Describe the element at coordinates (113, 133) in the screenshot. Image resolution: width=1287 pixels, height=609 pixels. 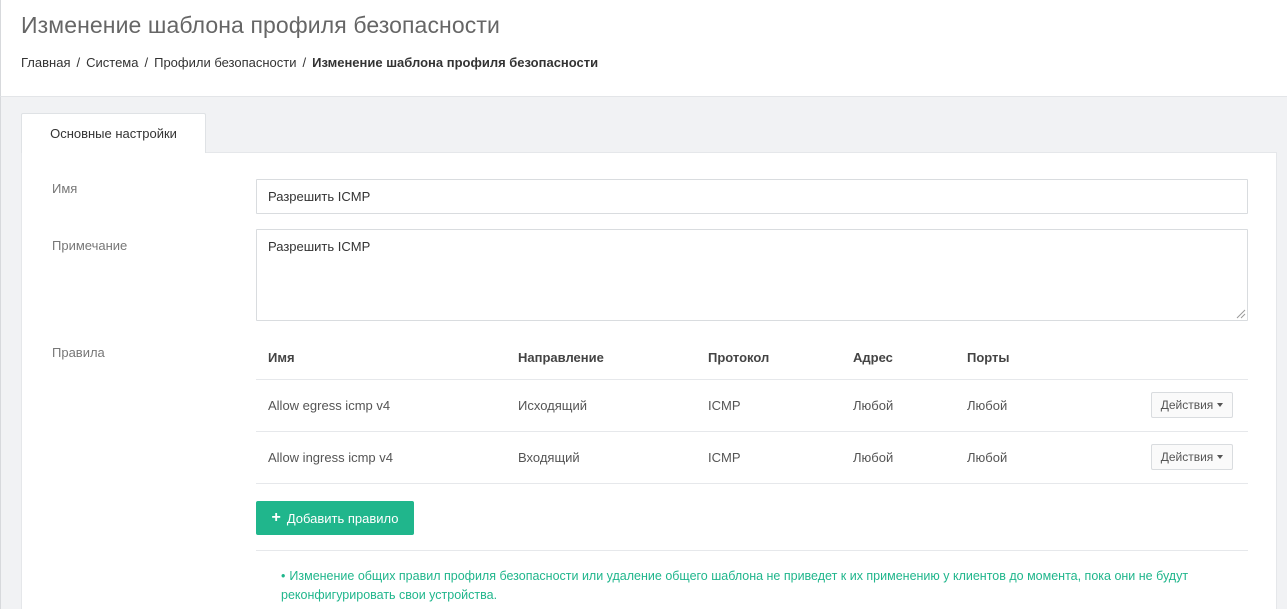
I see `tab-main-settings: Основные настройки` at that location.